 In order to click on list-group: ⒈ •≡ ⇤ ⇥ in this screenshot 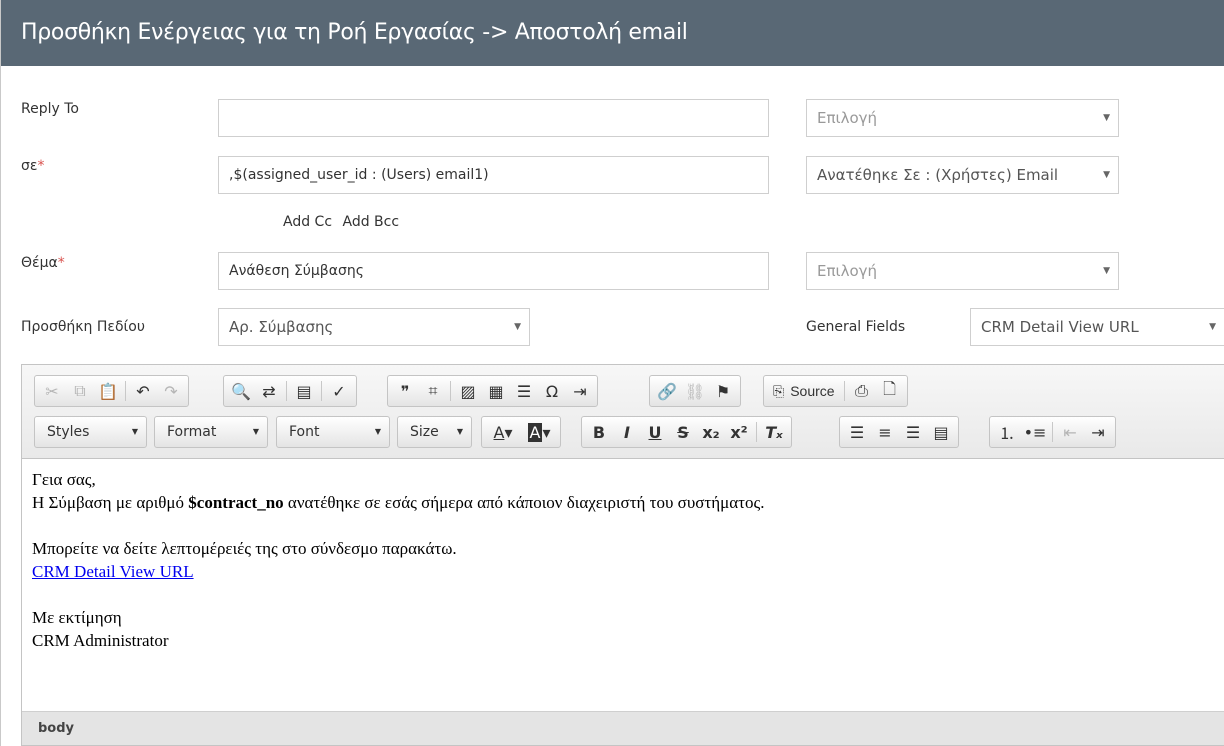, I will do `click(1052, 432)`.